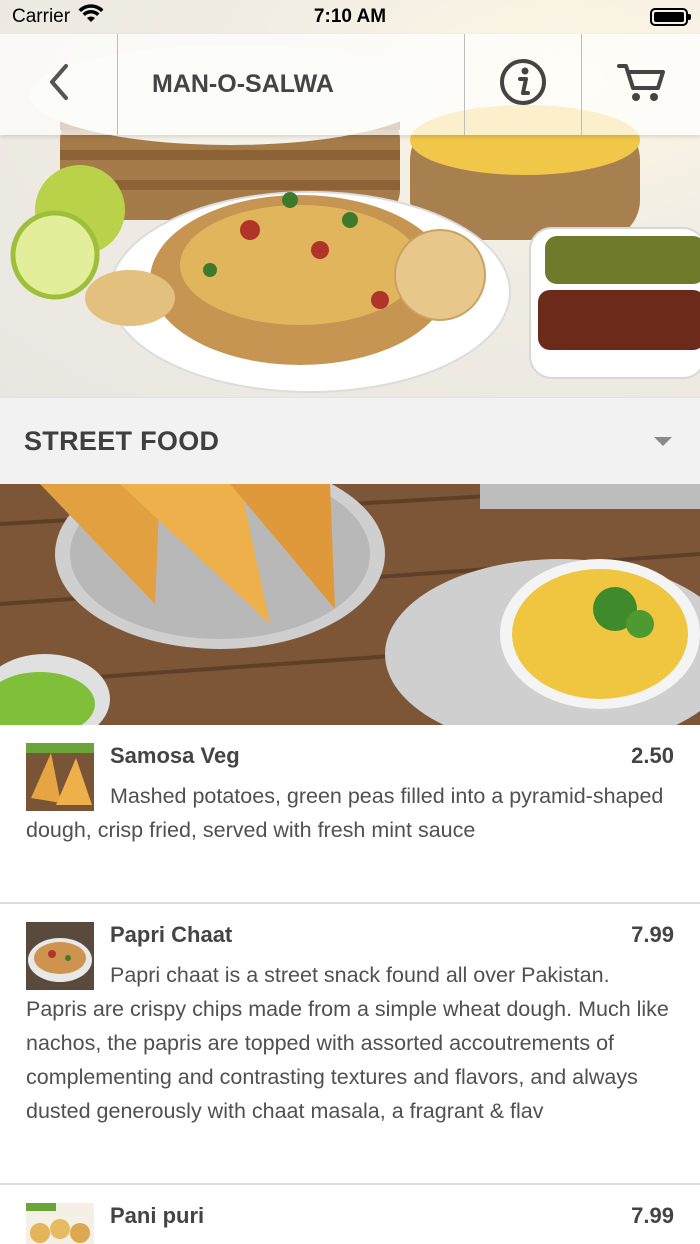  What do you see at coordinates (60, 956) in the screenshot?
I see `papri-chaat-thumbnail` at bounding box center [60, 956].